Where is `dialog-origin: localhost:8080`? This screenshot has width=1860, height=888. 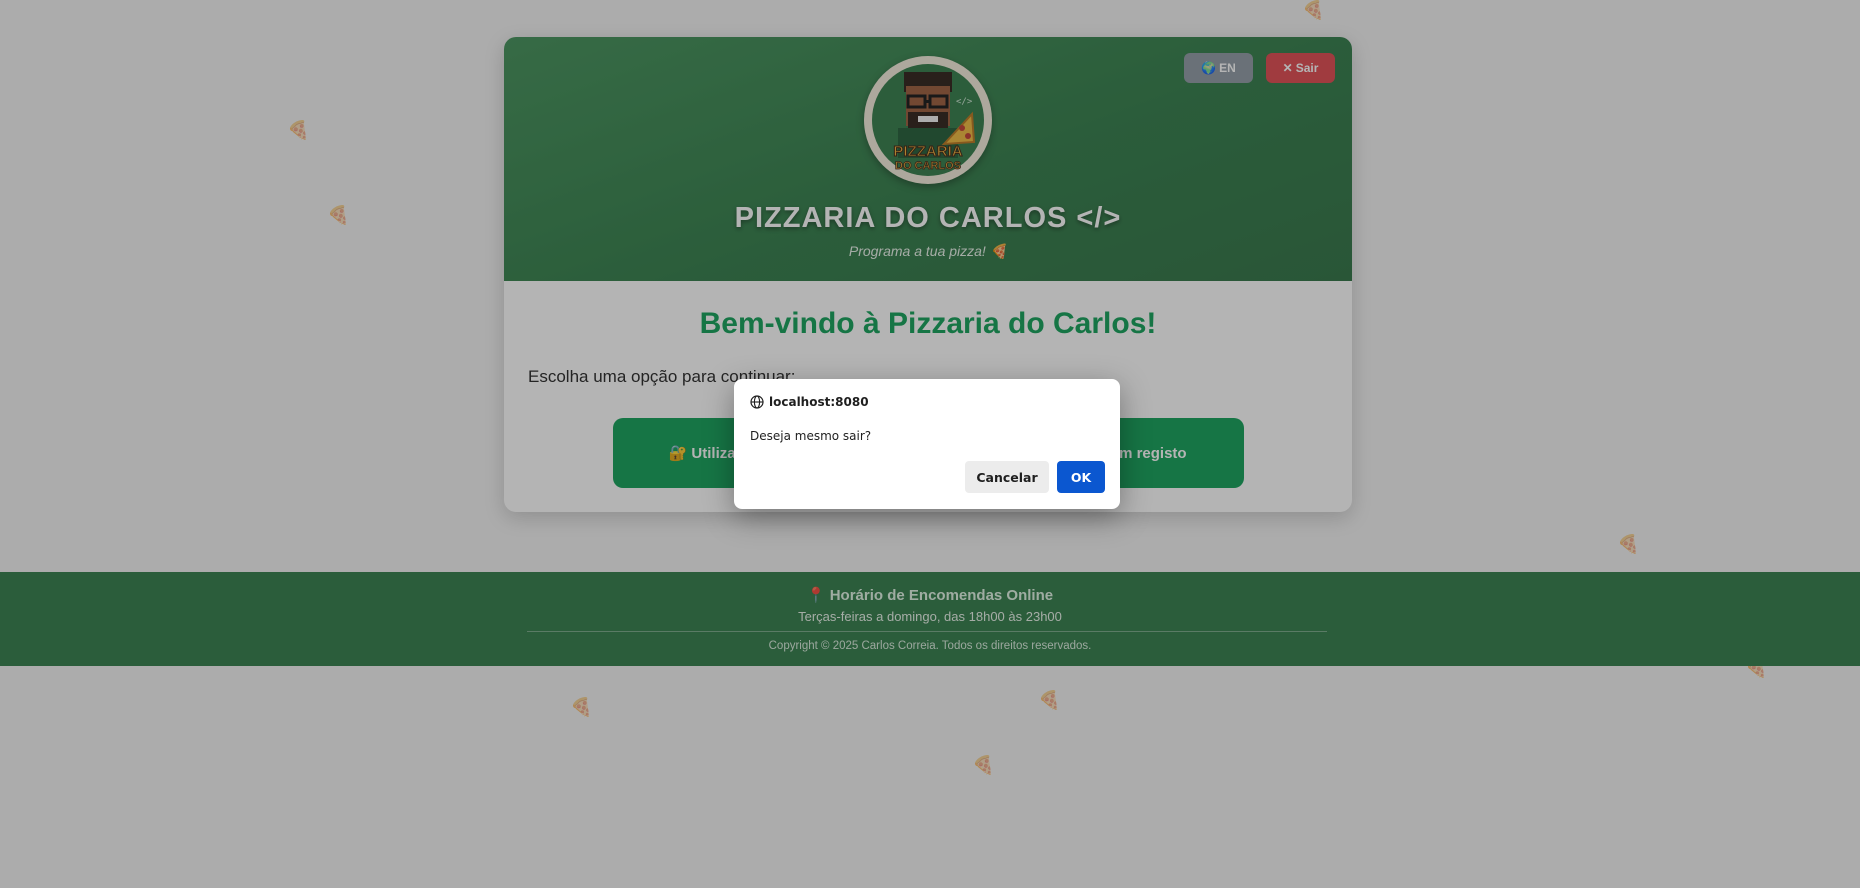
dialog-origin: localhost:8080 is located at coordinates (809, 402).